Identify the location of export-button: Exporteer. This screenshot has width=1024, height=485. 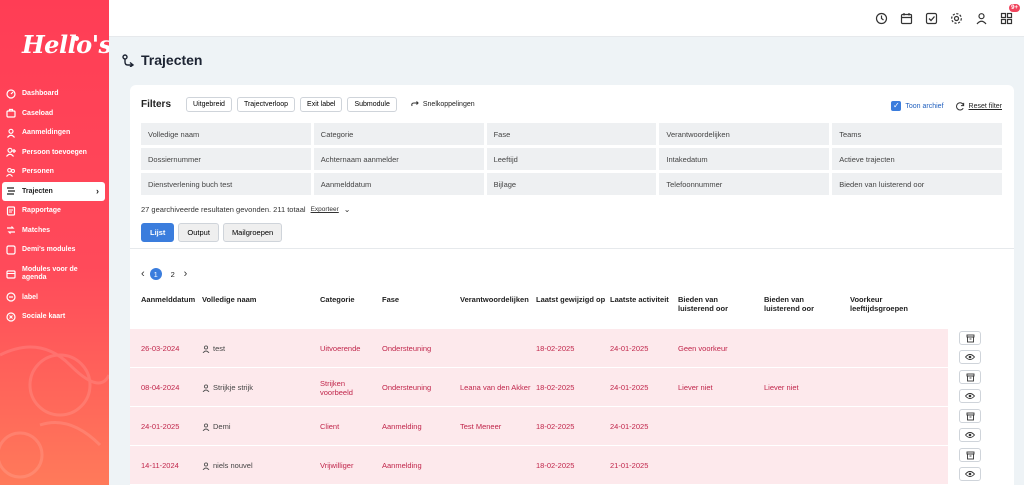
(325, 209).